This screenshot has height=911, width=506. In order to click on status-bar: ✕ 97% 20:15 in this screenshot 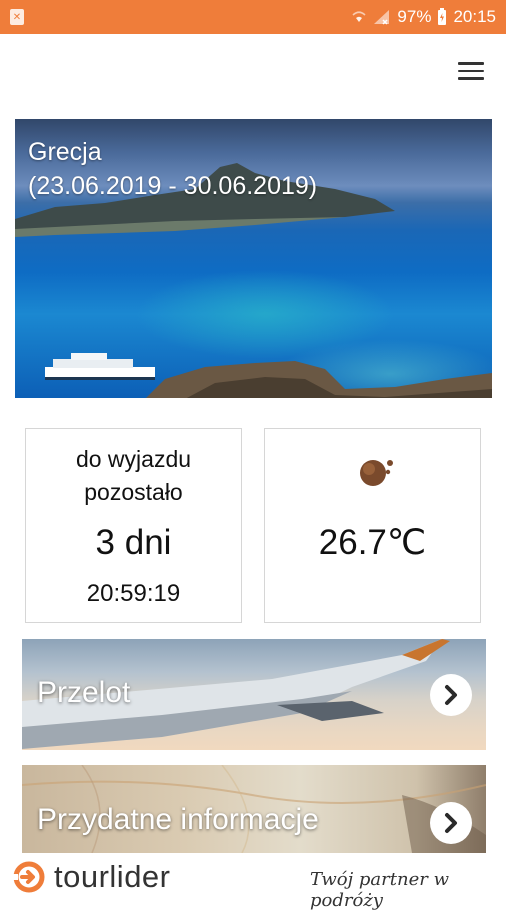, I will do `click(253, 17)`.